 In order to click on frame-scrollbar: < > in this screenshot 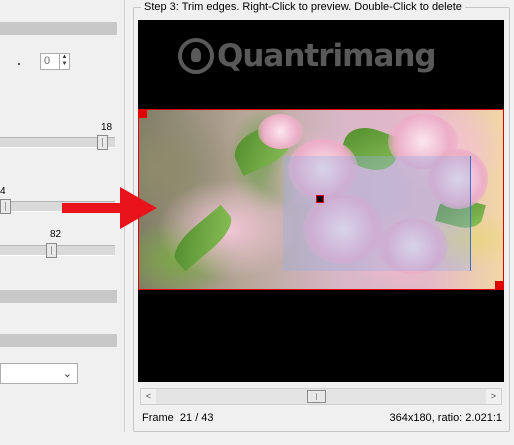, I will do `click(321, 396)`.